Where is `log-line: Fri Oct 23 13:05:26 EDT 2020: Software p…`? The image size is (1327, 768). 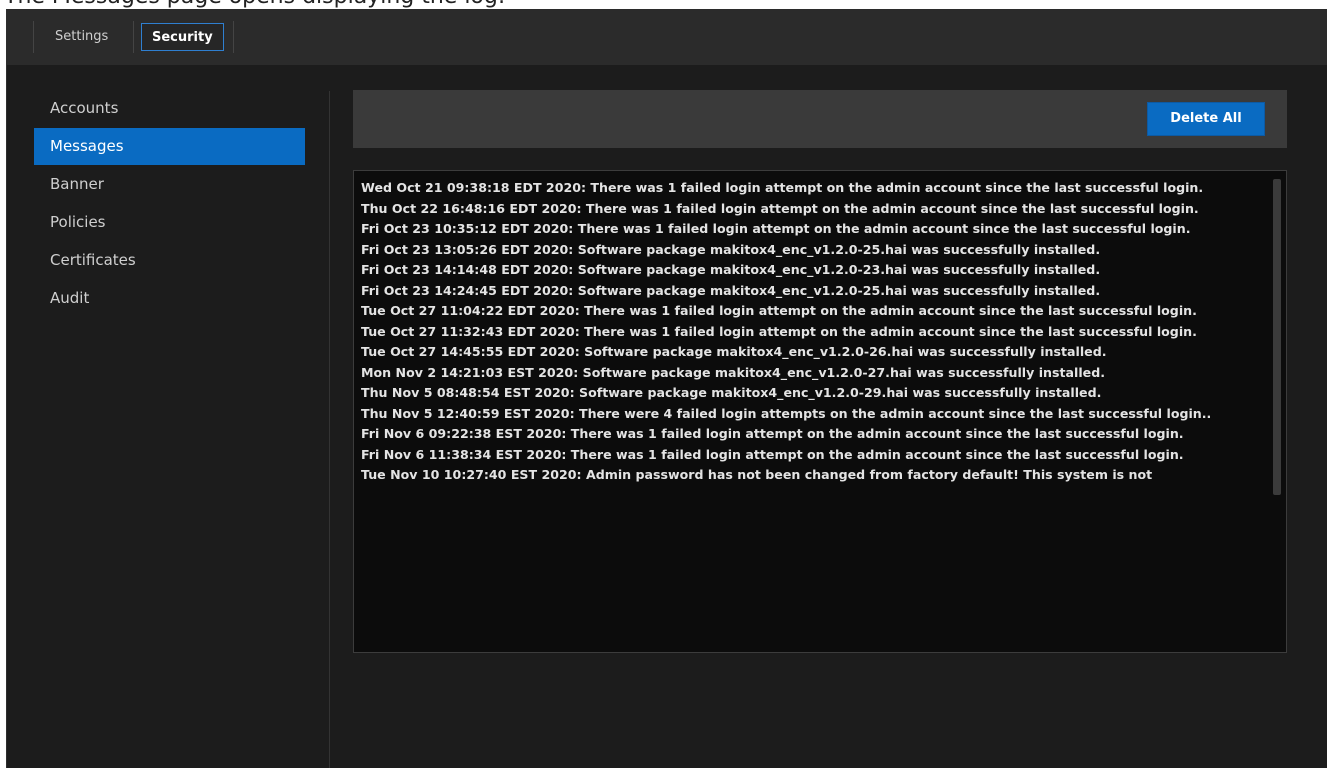
log-line: Fri Oct 23 13:05:26 EDT 2020: Software p… is located at coordinates (731, 249).